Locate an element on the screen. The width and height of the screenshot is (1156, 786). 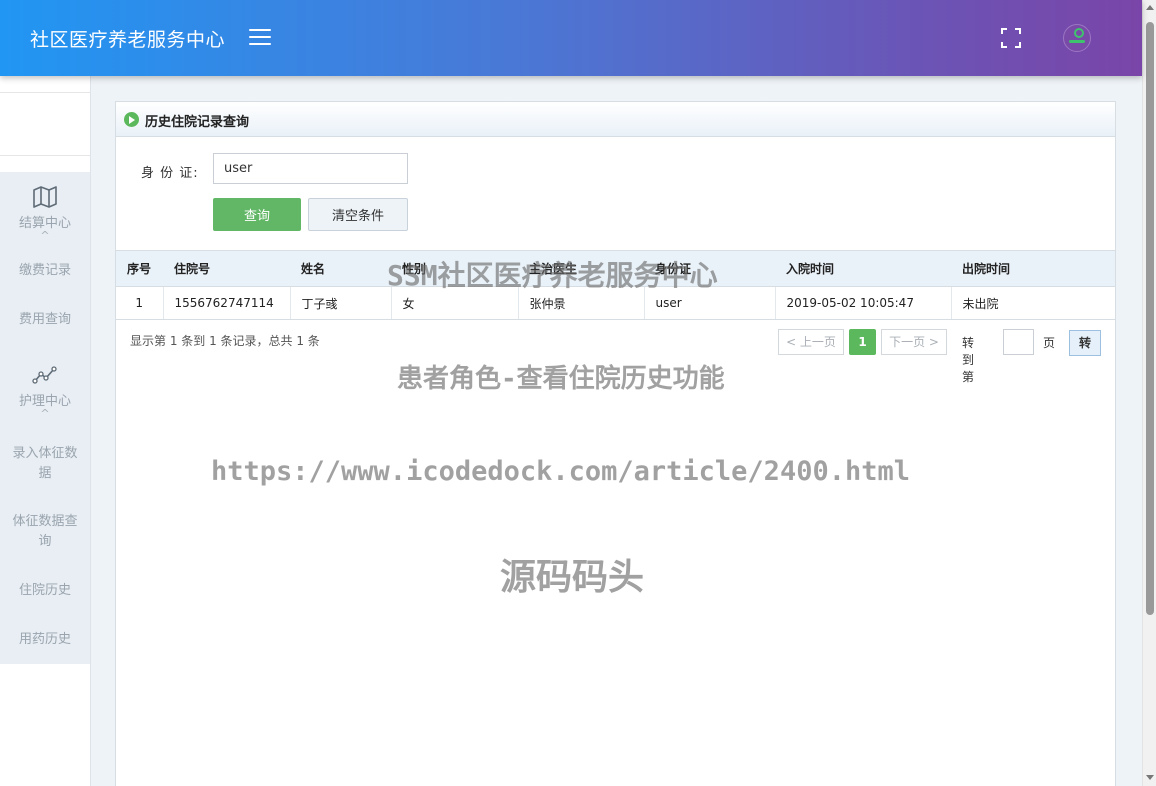
table-cell: 女 is located at coordinates (455, 303).